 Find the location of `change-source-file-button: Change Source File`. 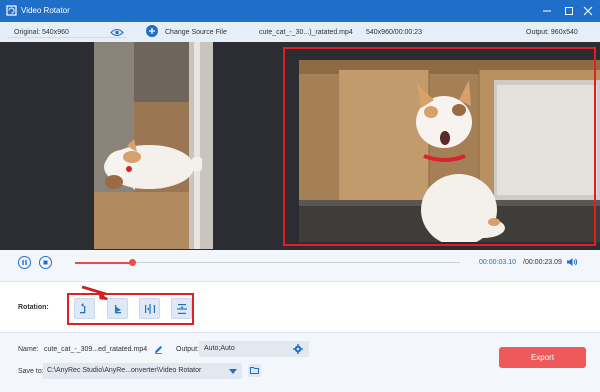

change-source-file-button: Change Source File is located at coordinates (196, 32).